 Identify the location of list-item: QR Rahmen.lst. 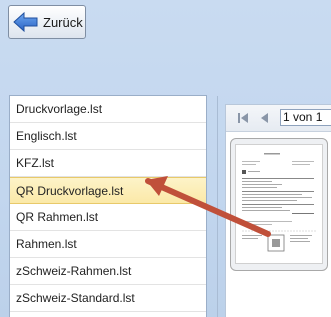
(108, 217).